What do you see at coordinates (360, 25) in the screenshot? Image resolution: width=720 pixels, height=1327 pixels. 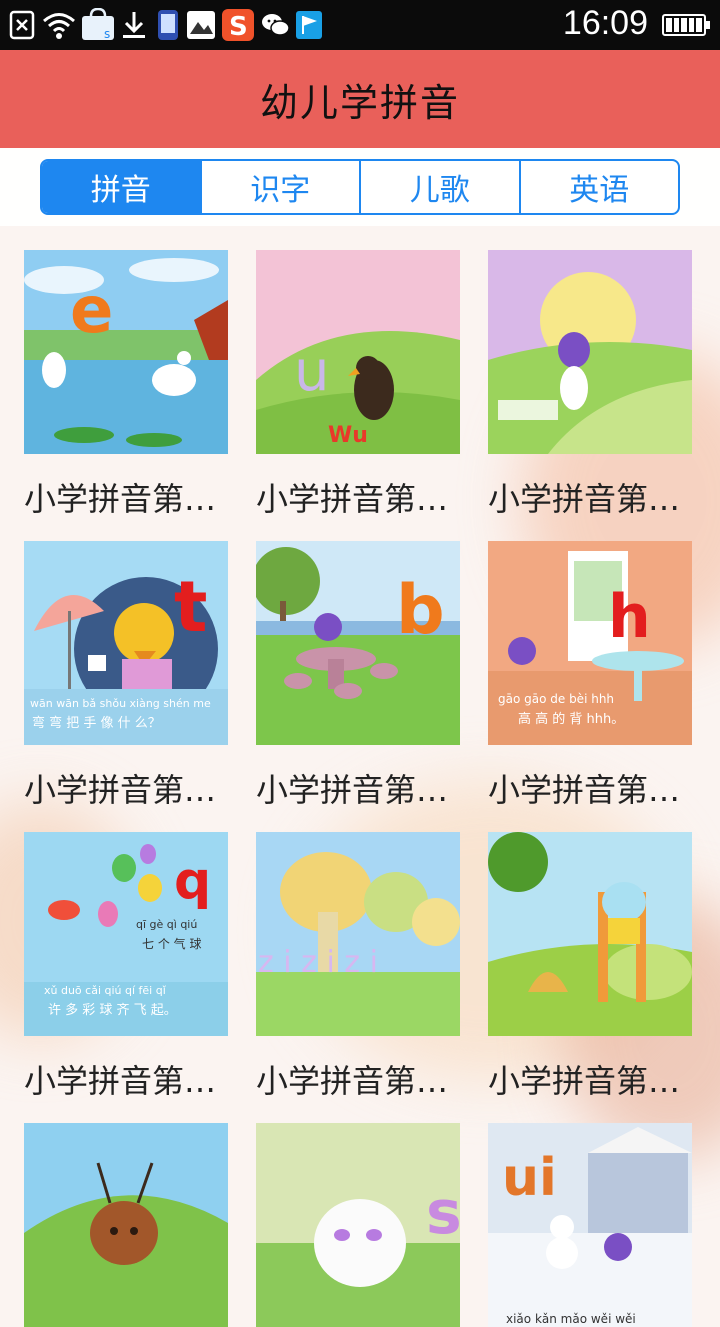 I see `status-bar: s S 16:09` at bounding box center [360, 25].